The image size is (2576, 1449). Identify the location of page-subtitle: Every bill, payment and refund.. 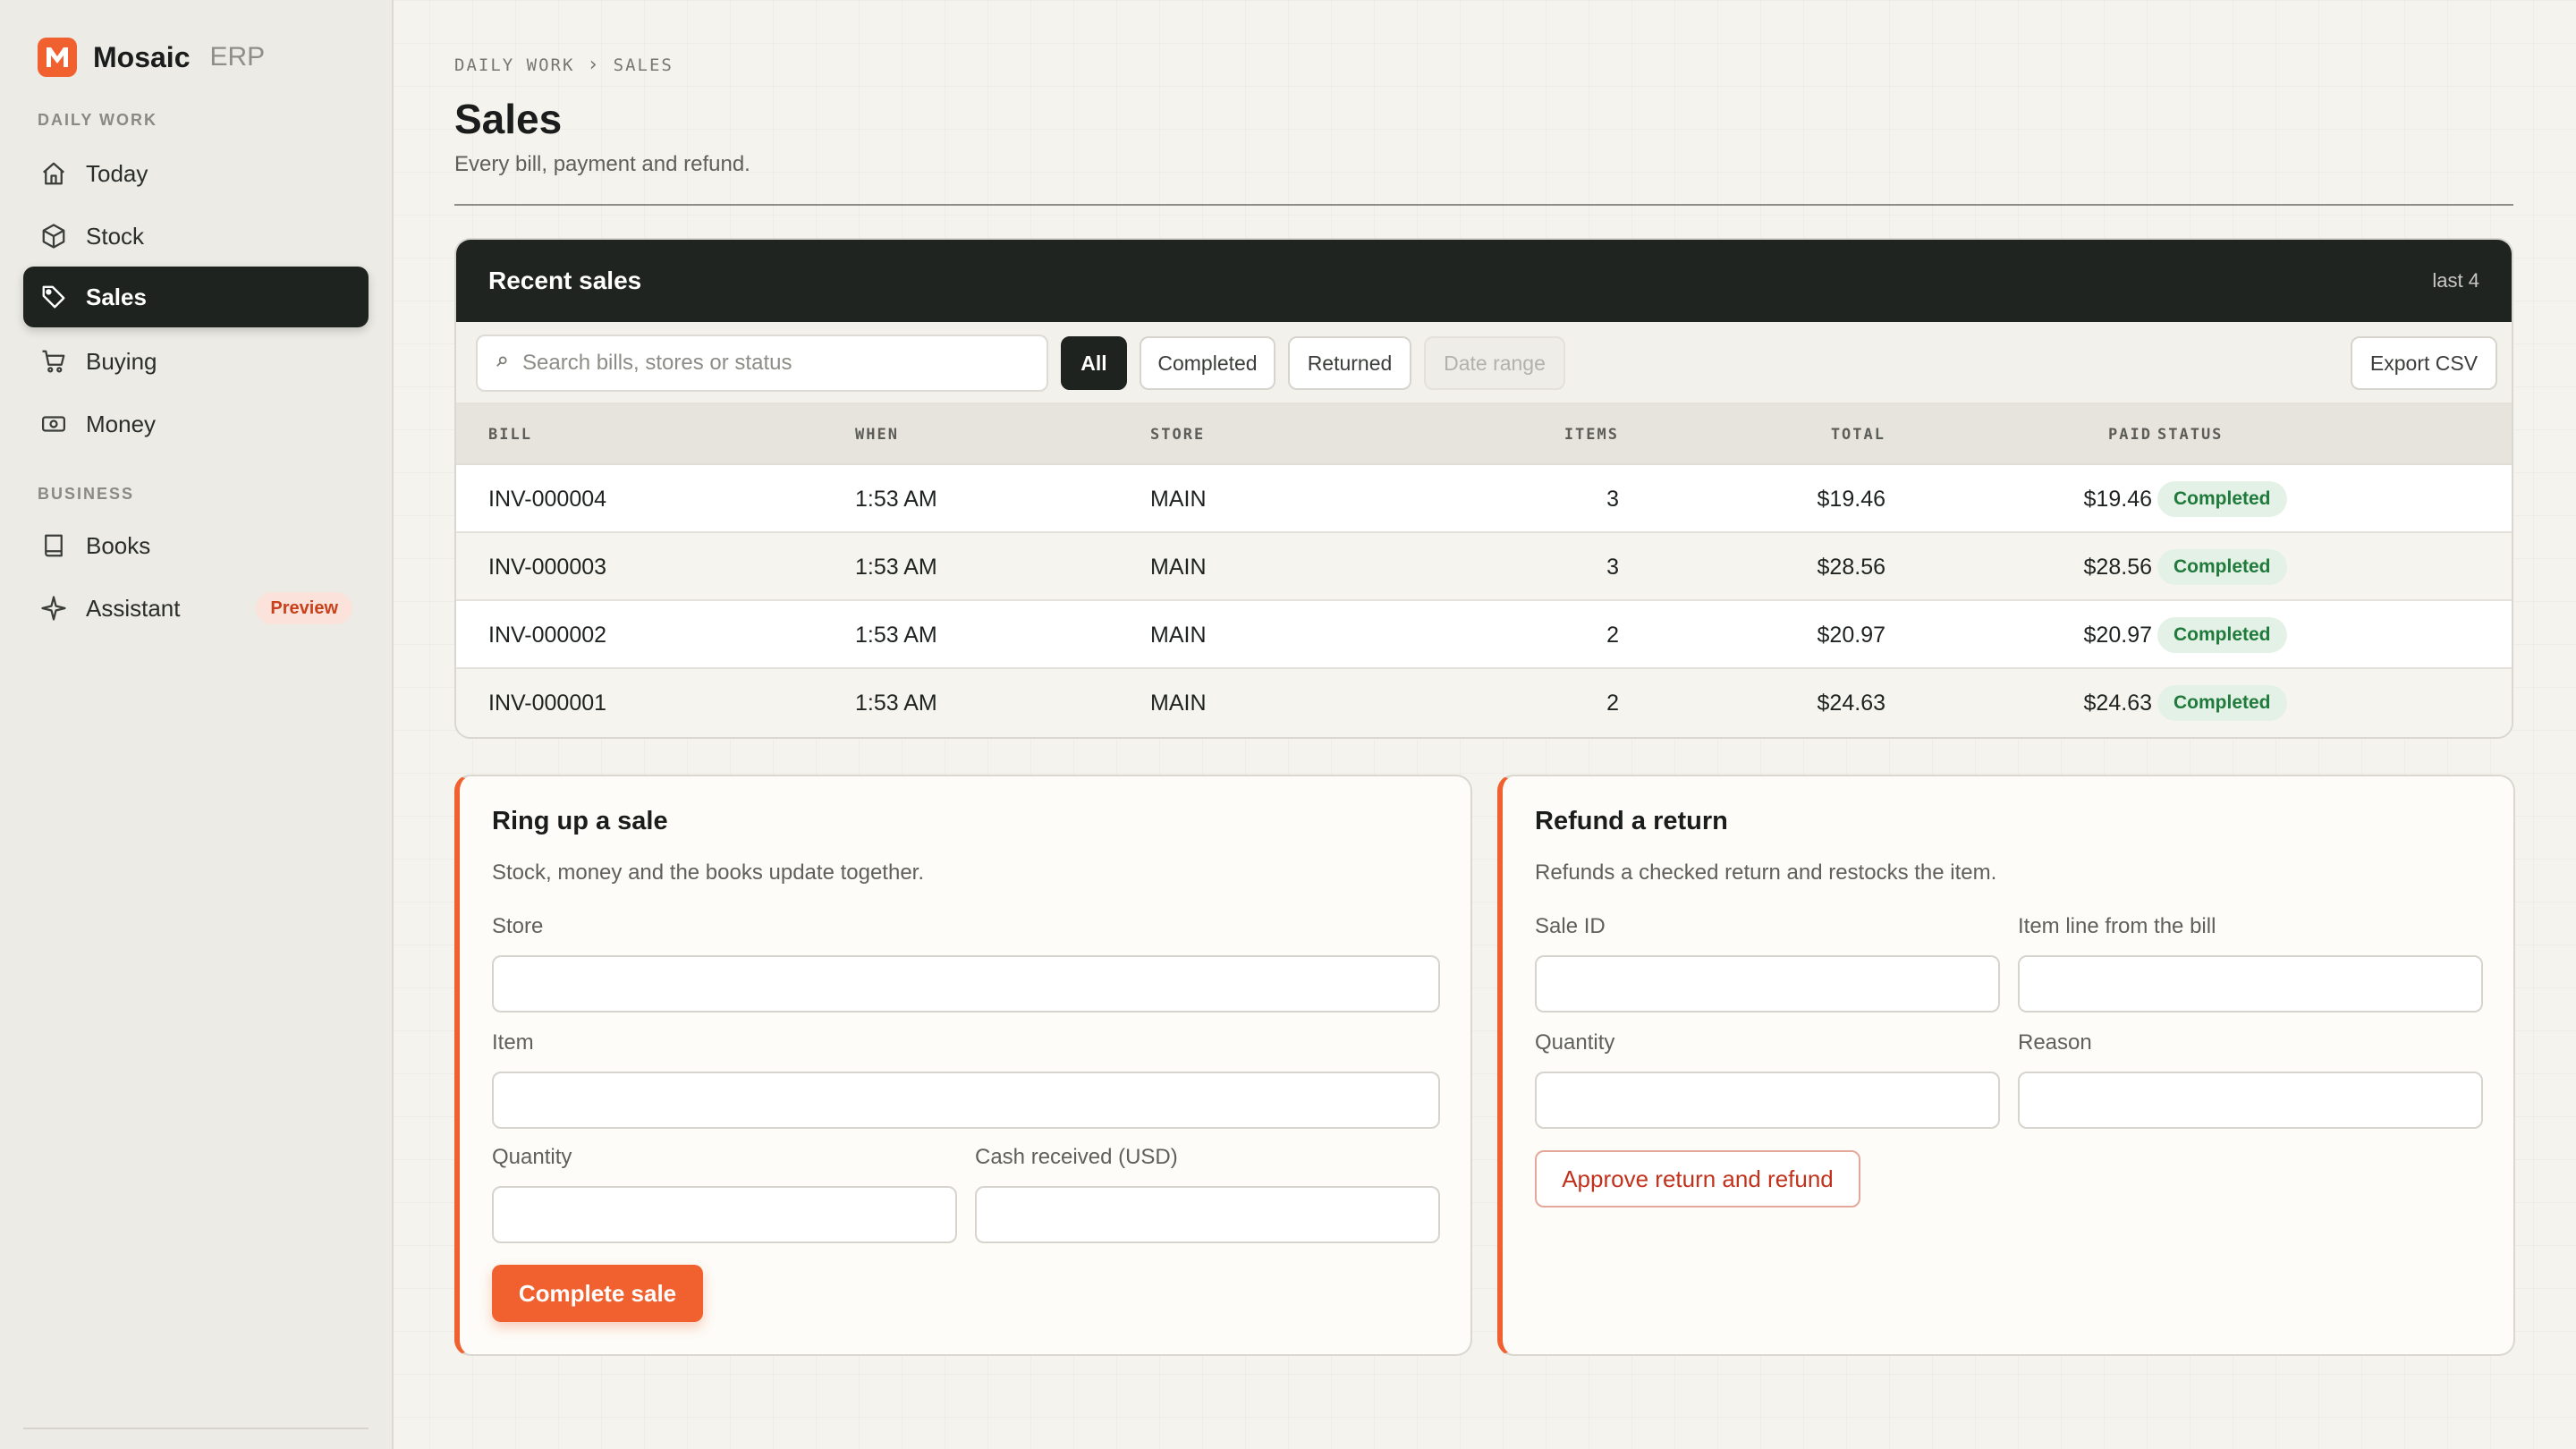
(602, 164).